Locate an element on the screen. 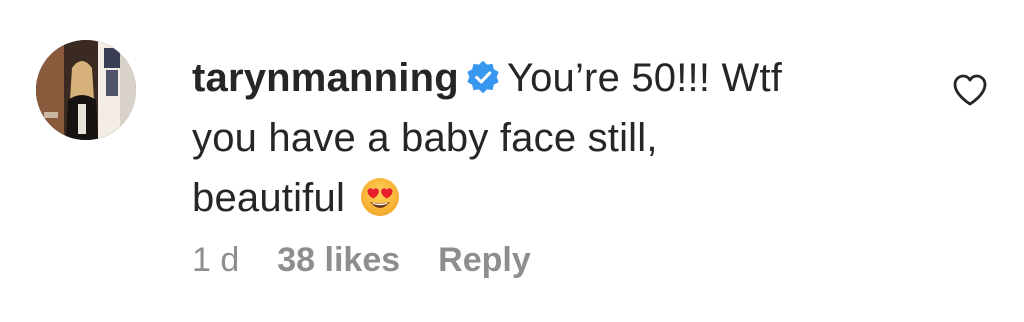 This screenshot has width=1024, height=322. heart-eyes-emoji is located at coordinates (380, 197).